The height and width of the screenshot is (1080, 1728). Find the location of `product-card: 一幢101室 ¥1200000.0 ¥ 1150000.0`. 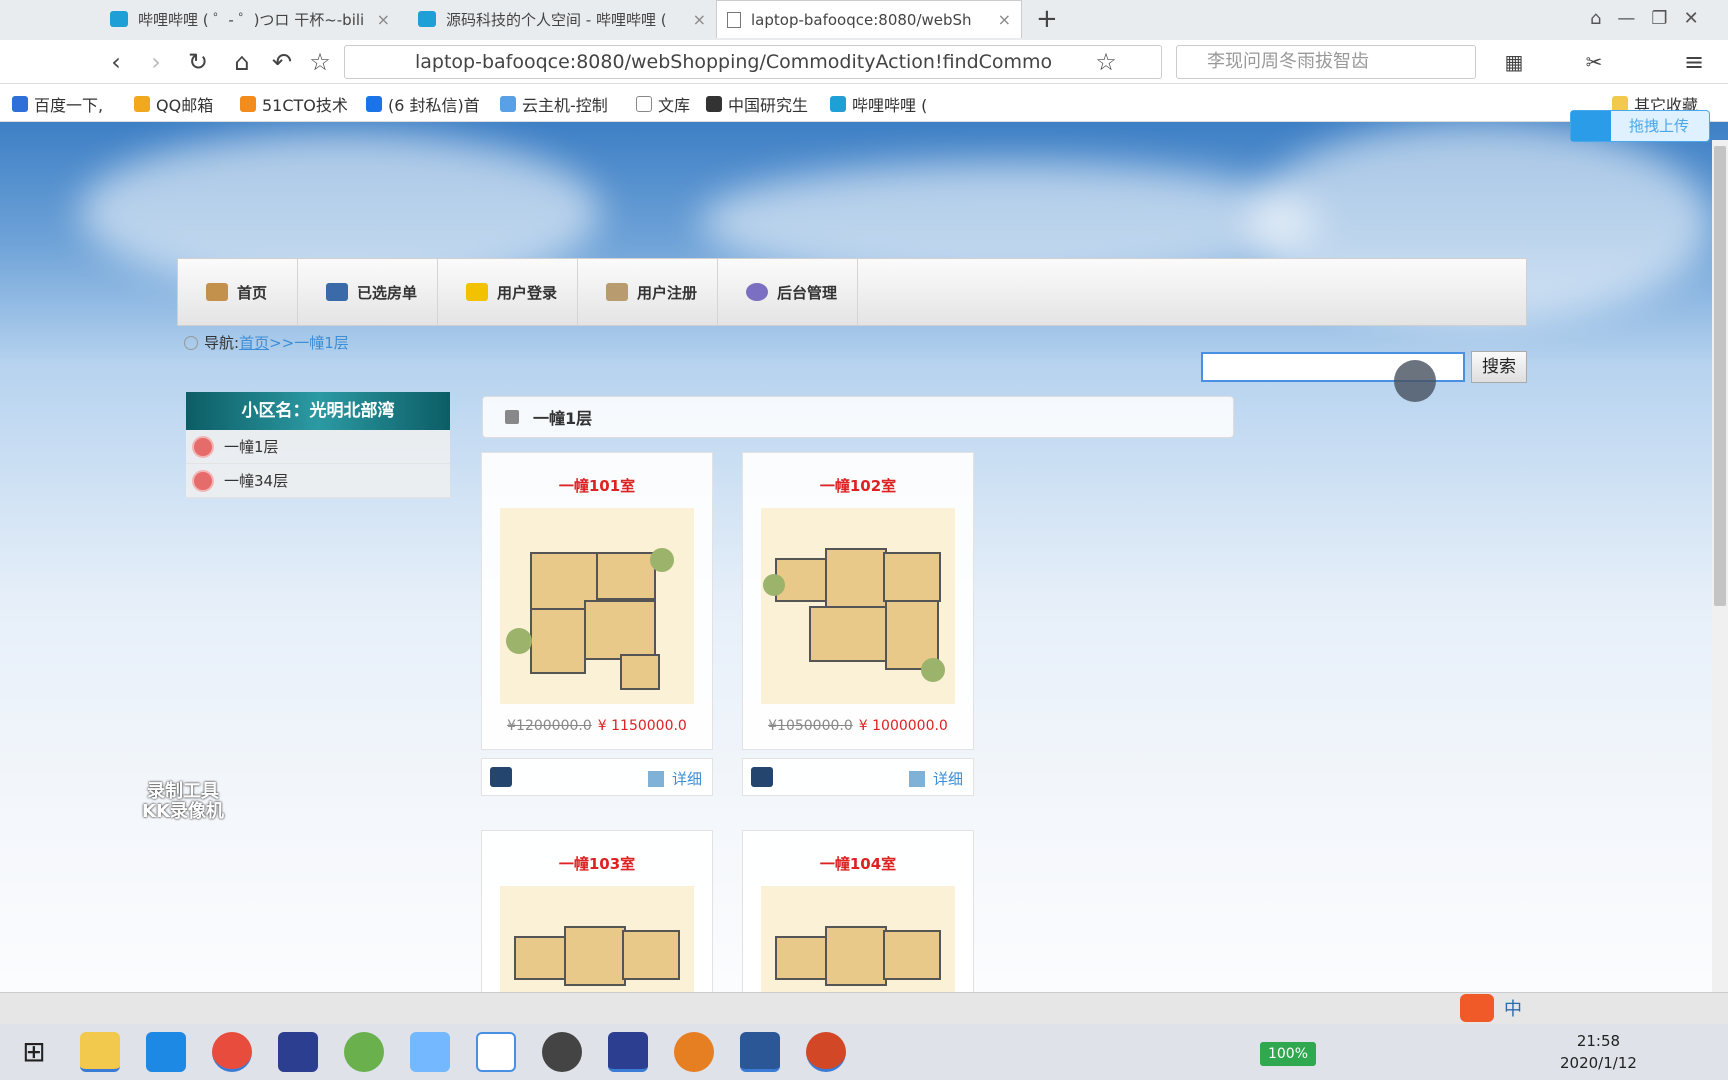

product-card: 一幢101室 ¥1200000.0 ¥ 1150000.0 is located at coordinates (597, 601).